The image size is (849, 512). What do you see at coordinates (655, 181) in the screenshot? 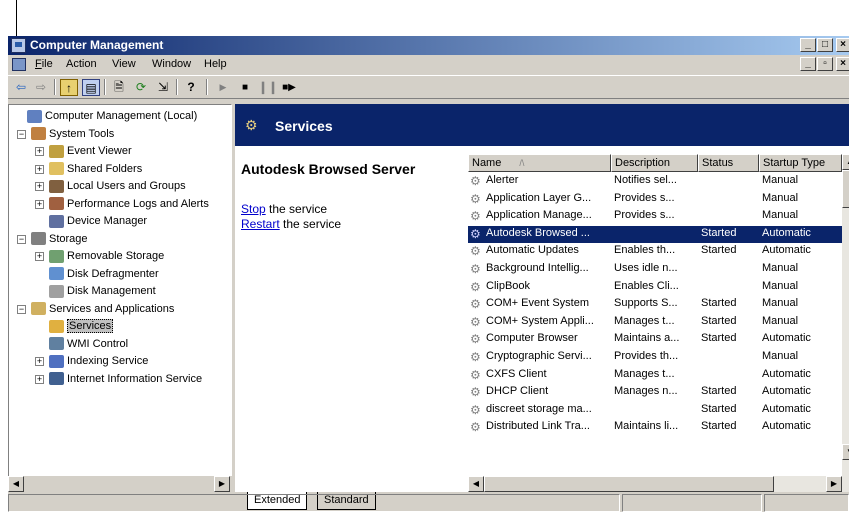
I see `table-row: ⚙ Alerter Notifies sel... Manual` at bounding box center [655, 181].